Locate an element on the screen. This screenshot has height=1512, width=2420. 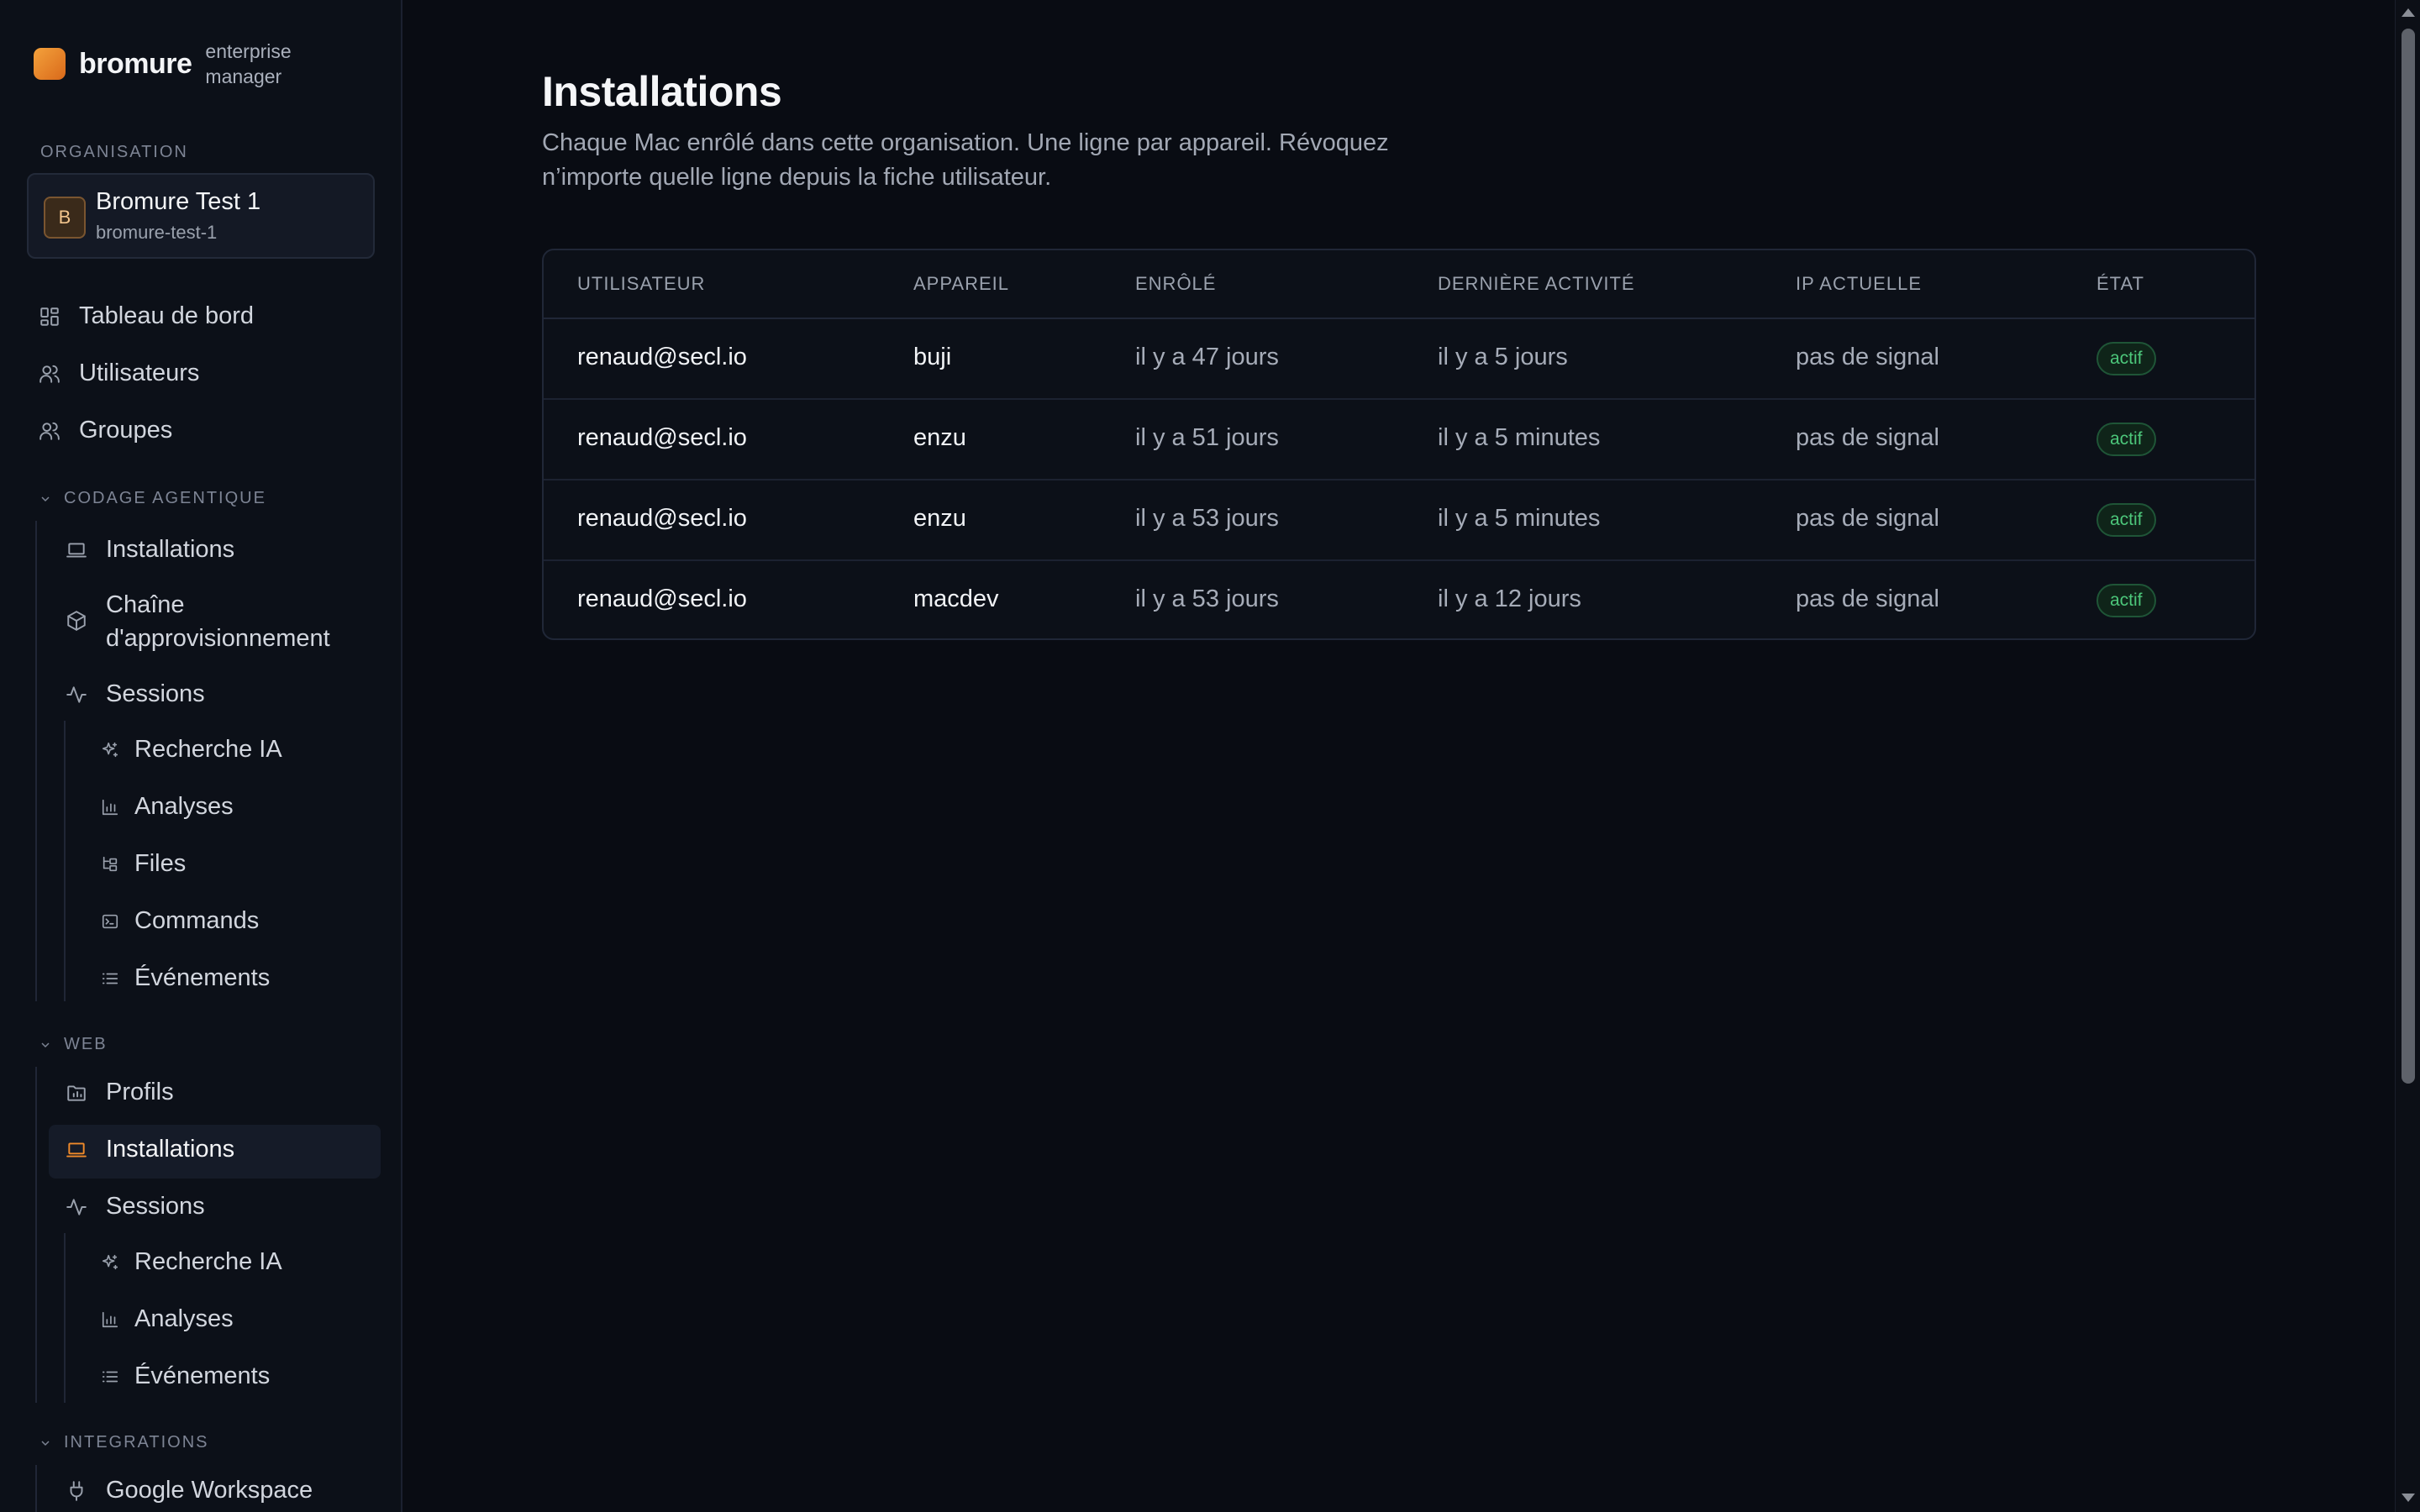
cell-device: buji is located at coordinates (932, 357).